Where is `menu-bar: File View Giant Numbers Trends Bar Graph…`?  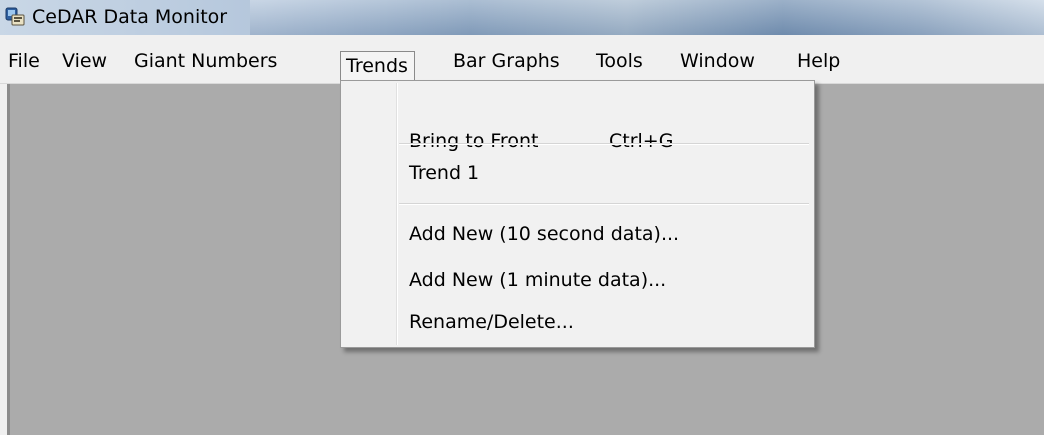
menu-bar: File View Giant Numbers Trends Bar Graph… is located at coordinates (522, 59).